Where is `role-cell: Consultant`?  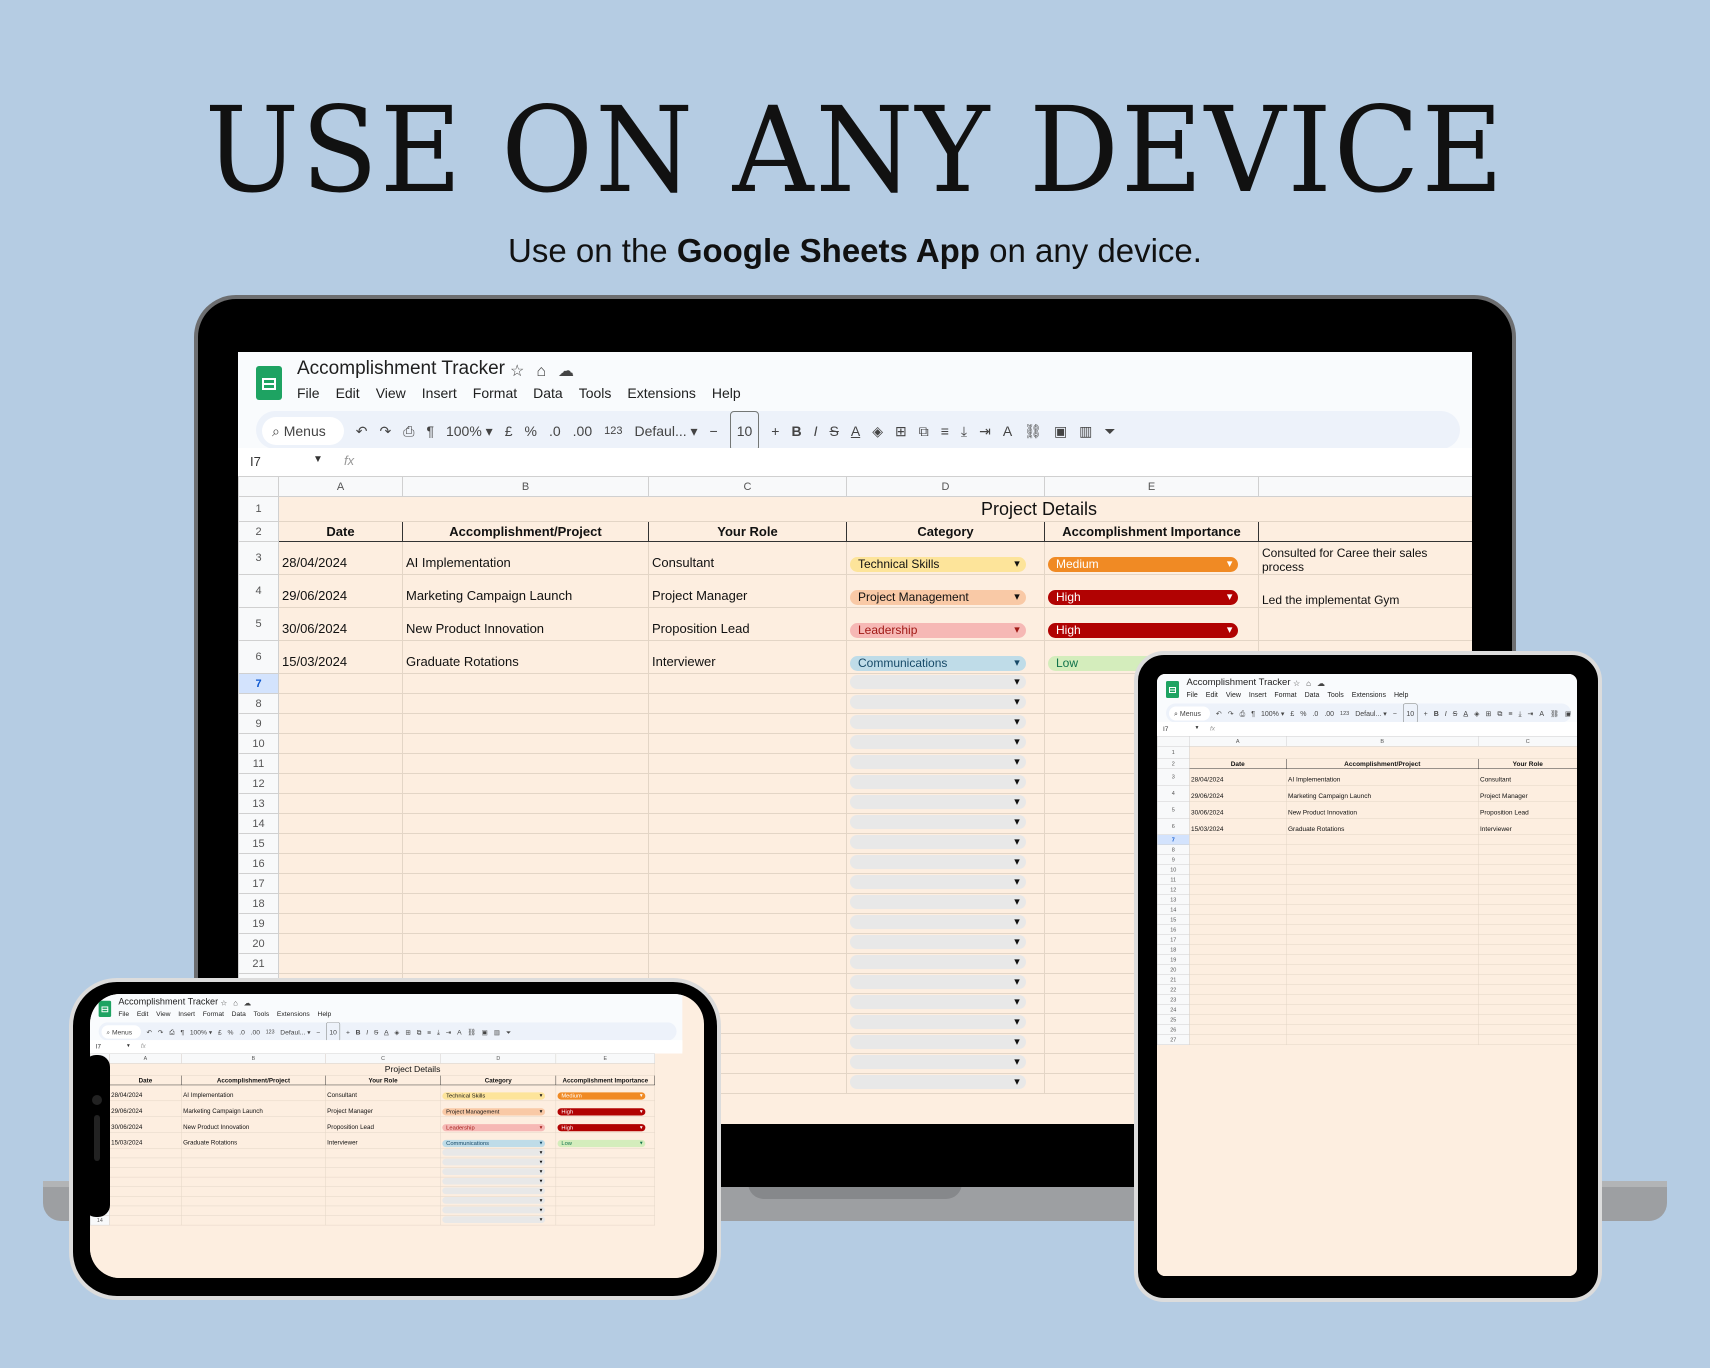
role-cell: Consultant is located at coordinates (1527, 777).